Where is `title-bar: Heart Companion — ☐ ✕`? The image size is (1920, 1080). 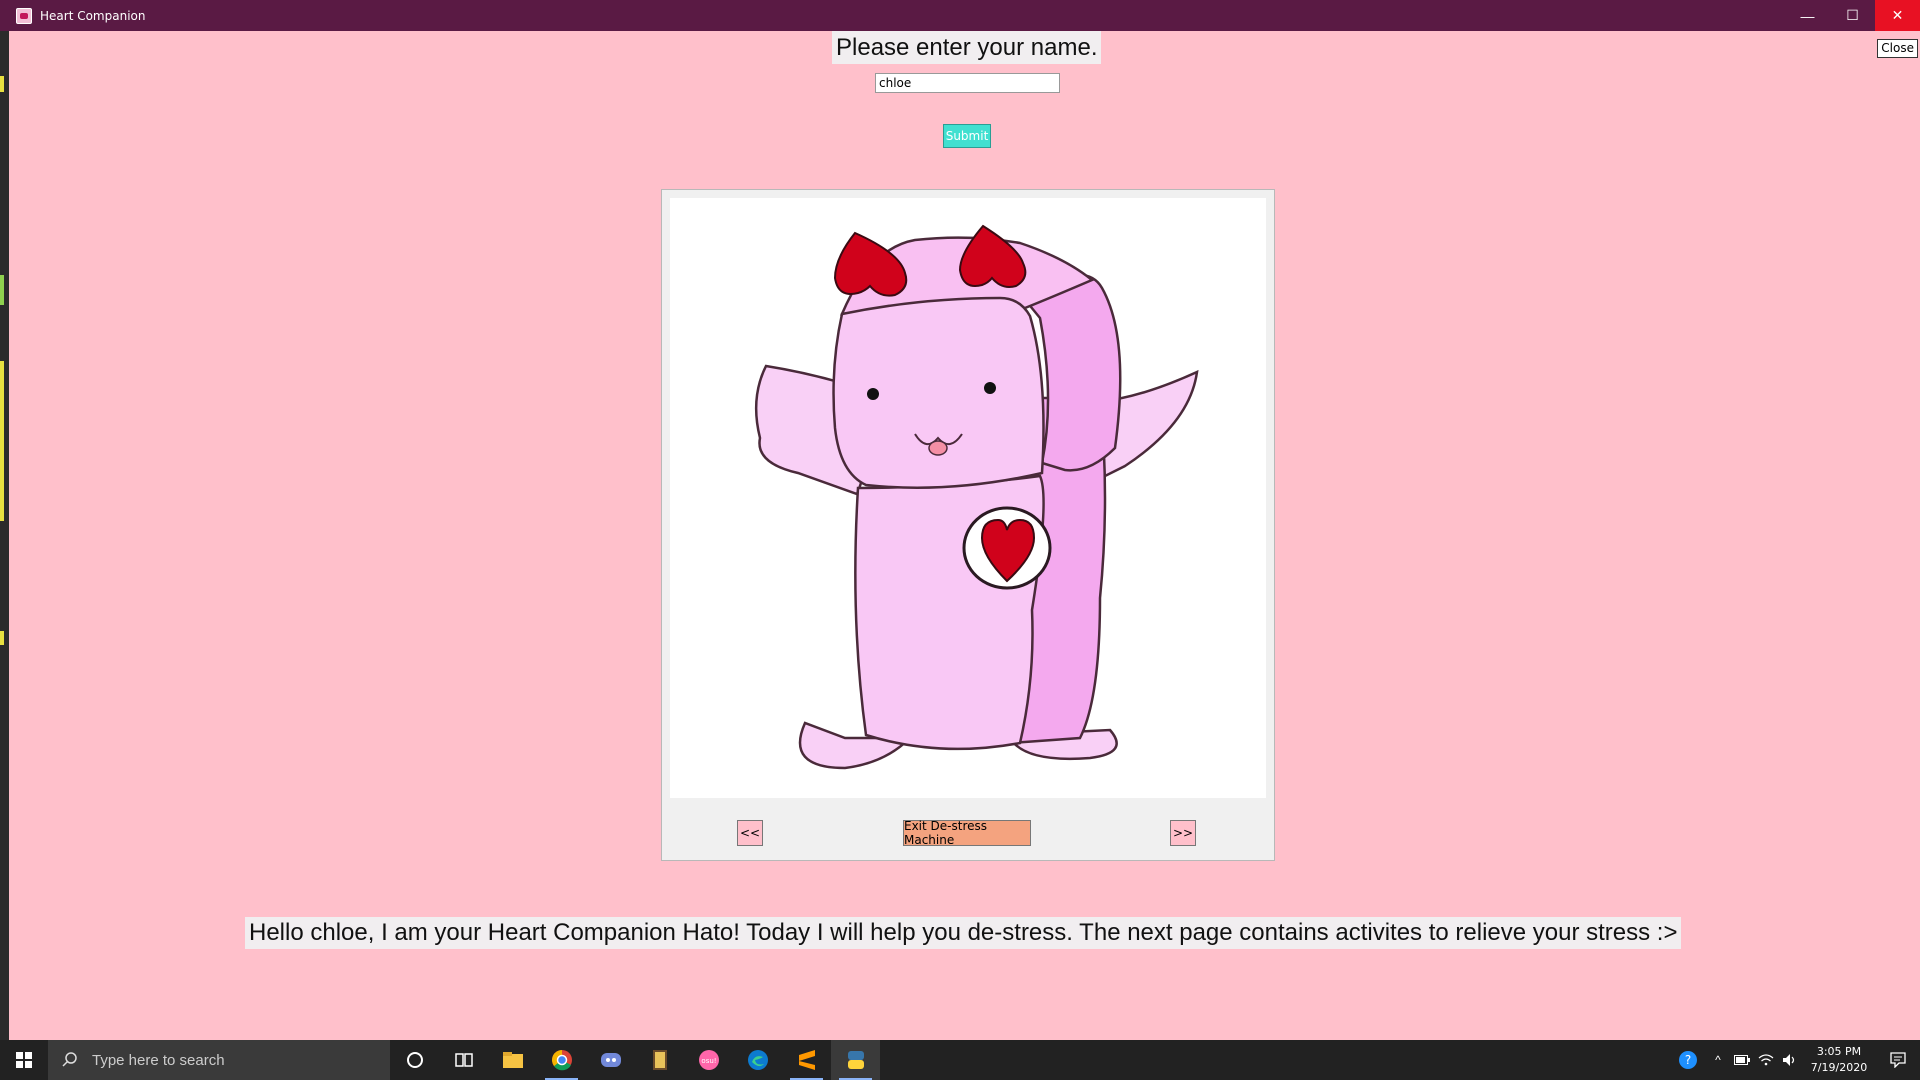 title-bar: Heart Companion — ☐ ✕ is located at coordinates (960, 15).